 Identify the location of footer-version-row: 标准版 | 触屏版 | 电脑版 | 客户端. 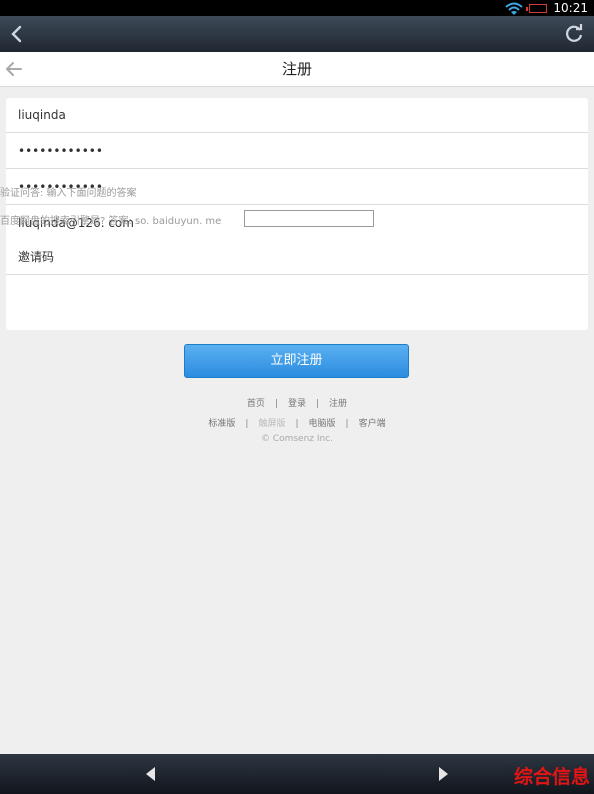
(297, 422).